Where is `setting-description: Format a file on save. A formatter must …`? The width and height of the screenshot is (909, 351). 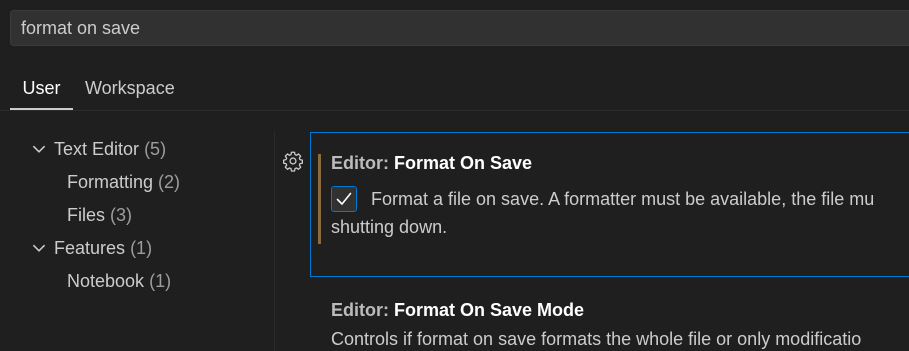
setting-description: Format a file on save. A formatter must … is located at coordinates (620, 213).